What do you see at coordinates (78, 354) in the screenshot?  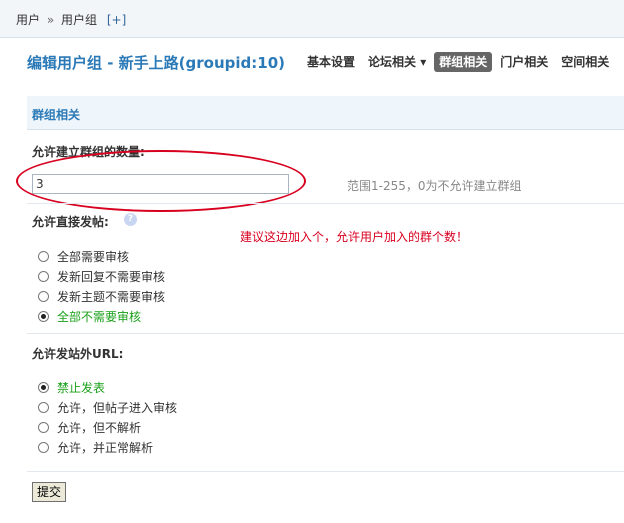 I see `external-url-label: 允许发站外URL:` at bounding box center [78, 354].